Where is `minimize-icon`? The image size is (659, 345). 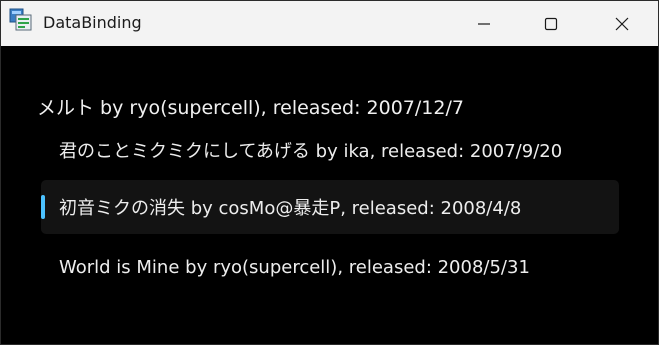
minimize-icon is located at coordinates (484, 23).